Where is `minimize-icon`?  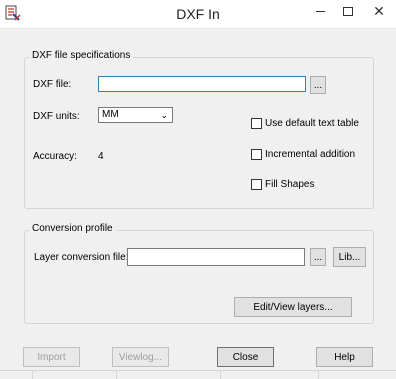
minimize-icon is located at coordinates (320, 12).